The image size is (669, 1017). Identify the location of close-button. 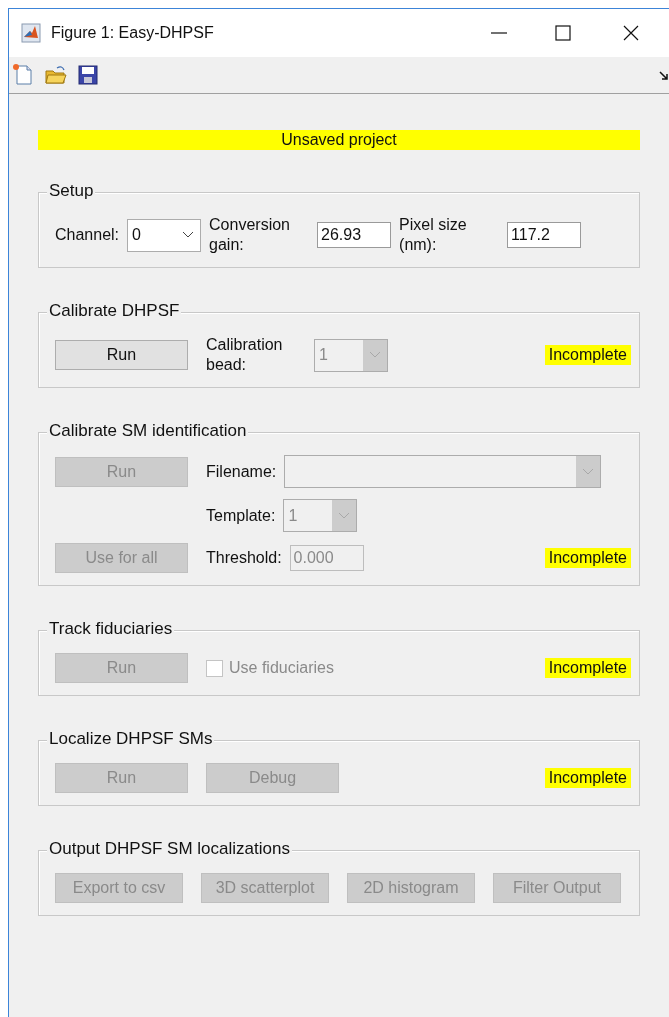
(631, 33).